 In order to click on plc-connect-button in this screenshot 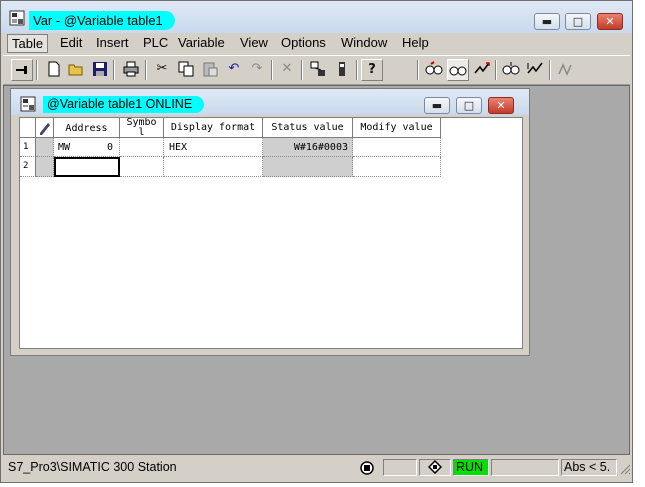, I will do `click(318, 70)`.